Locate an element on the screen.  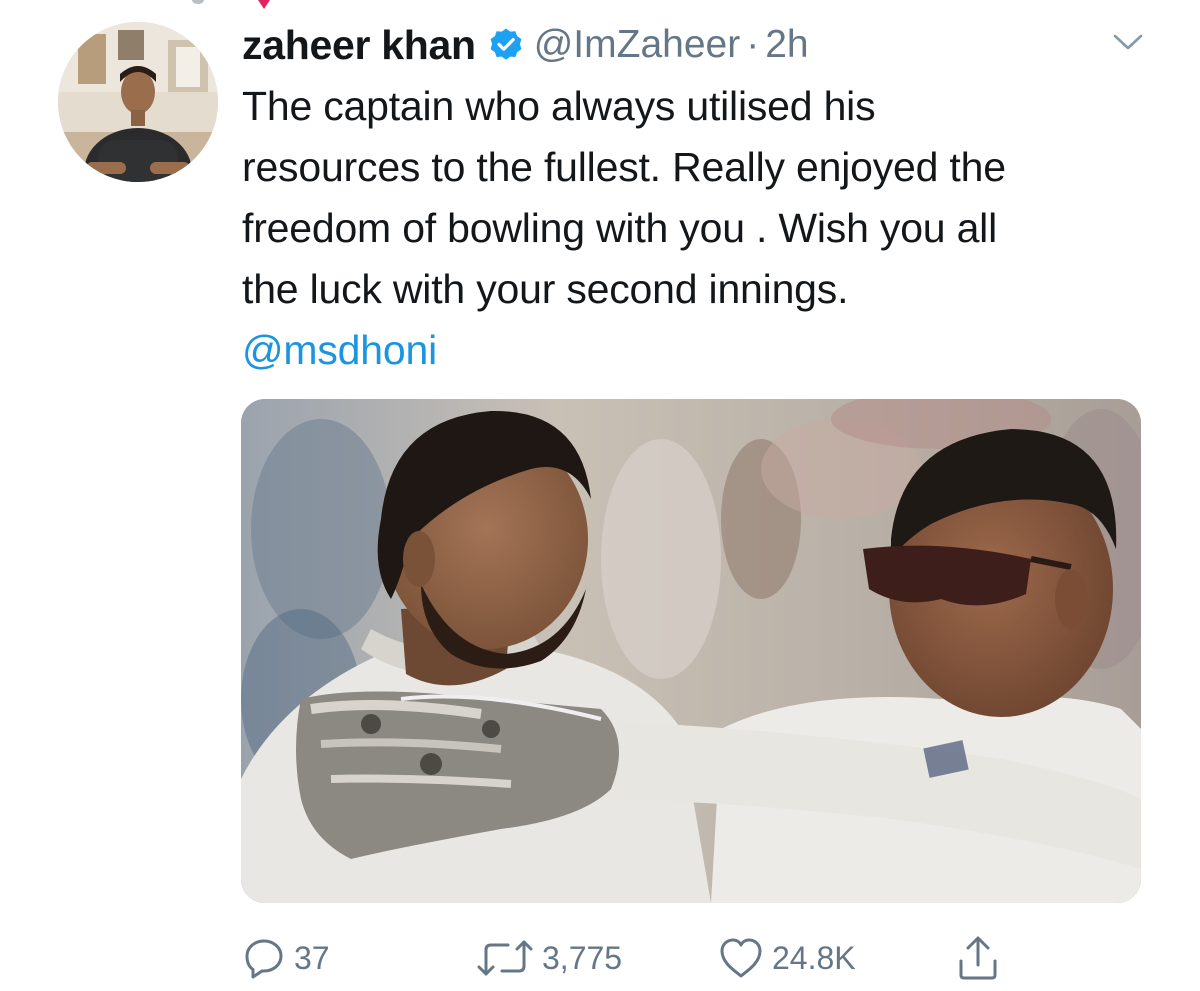
chevron-down-icon is located at coordinates (1128, 42).